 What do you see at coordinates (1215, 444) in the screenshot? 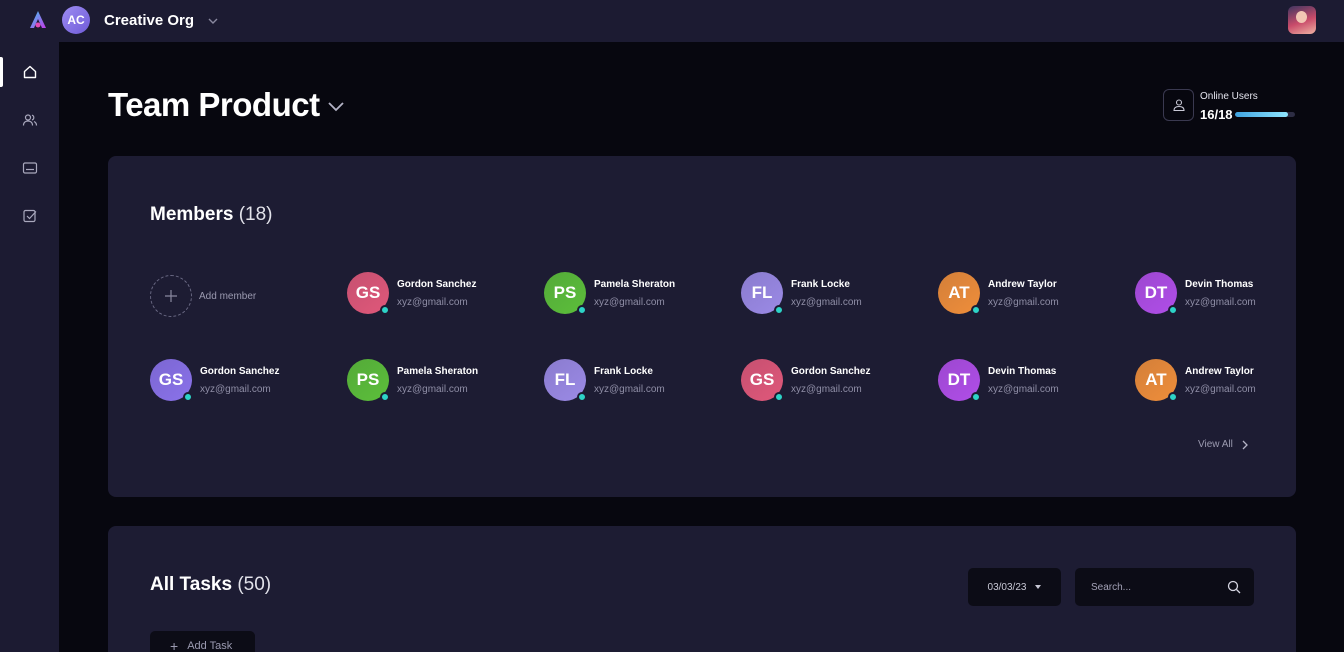
I see `view-all-label: View All` at bounding box center [1215, 444].